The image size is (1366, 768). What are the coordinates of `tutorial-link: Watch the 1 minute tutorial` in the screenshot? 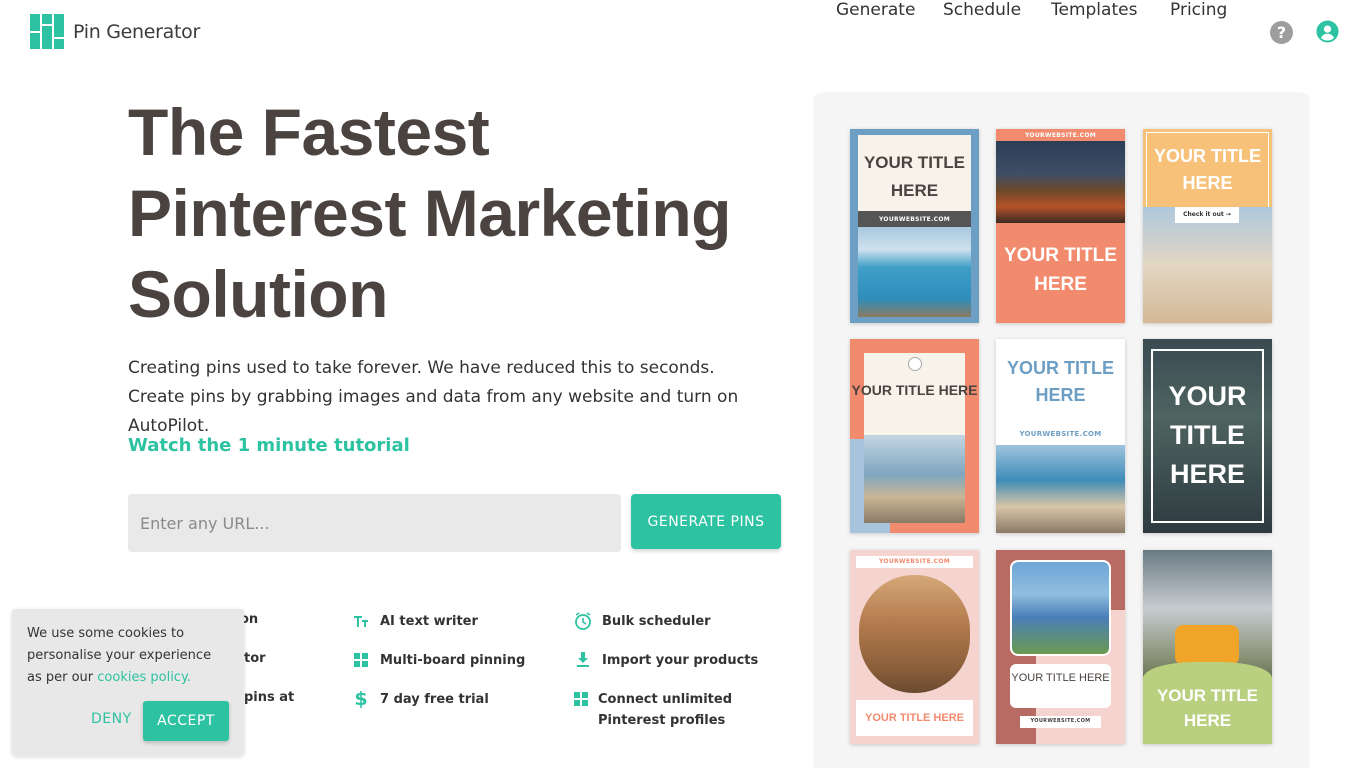 It's located at (269, 445).